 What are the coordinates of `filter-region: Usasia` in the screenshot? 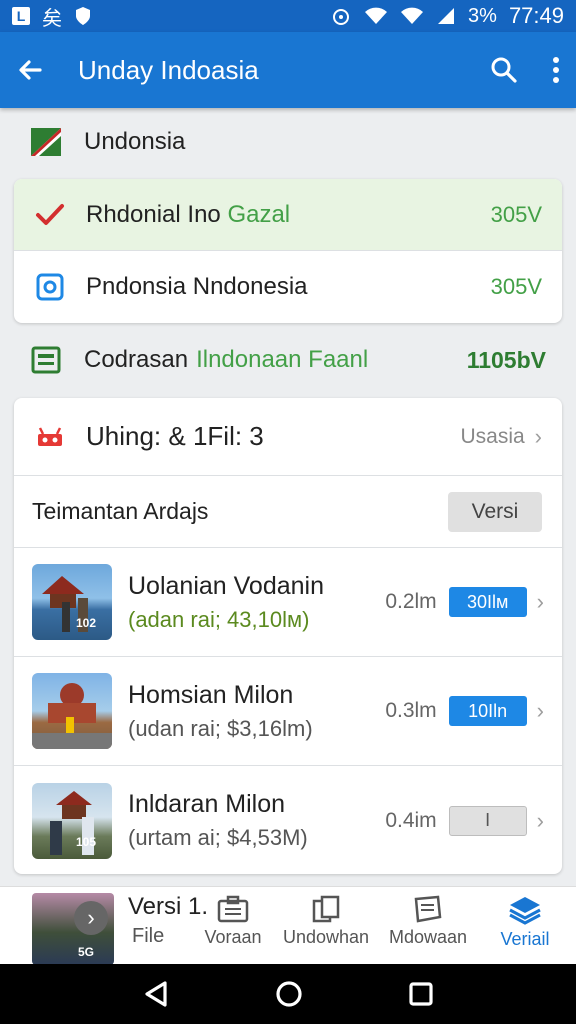 It's located at (492, 436).